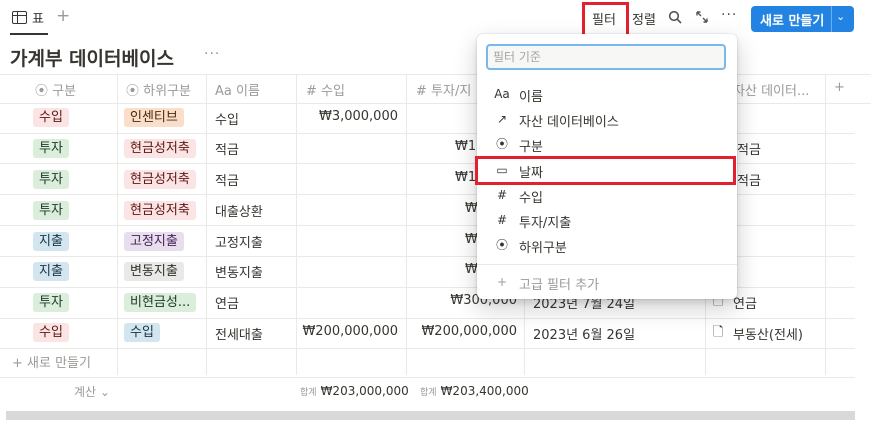  I want to click on name-cell: 연금, so click(227, 302).